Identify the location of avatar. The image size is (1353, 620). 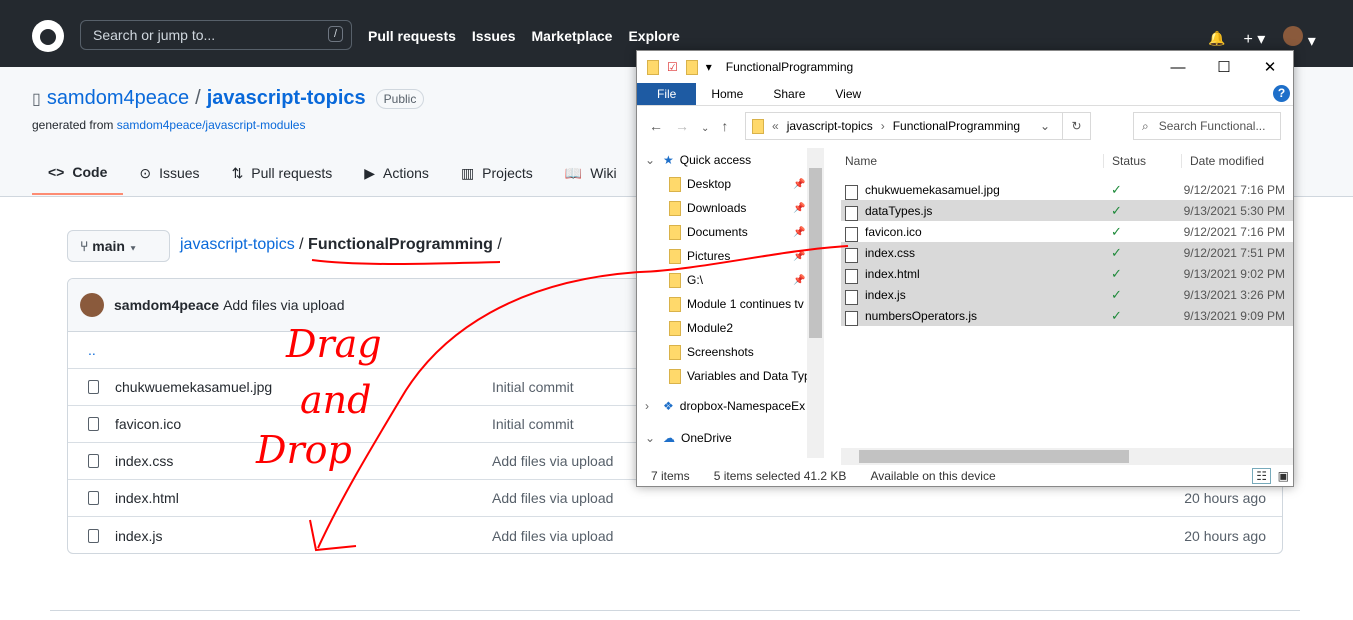
(92, 305).